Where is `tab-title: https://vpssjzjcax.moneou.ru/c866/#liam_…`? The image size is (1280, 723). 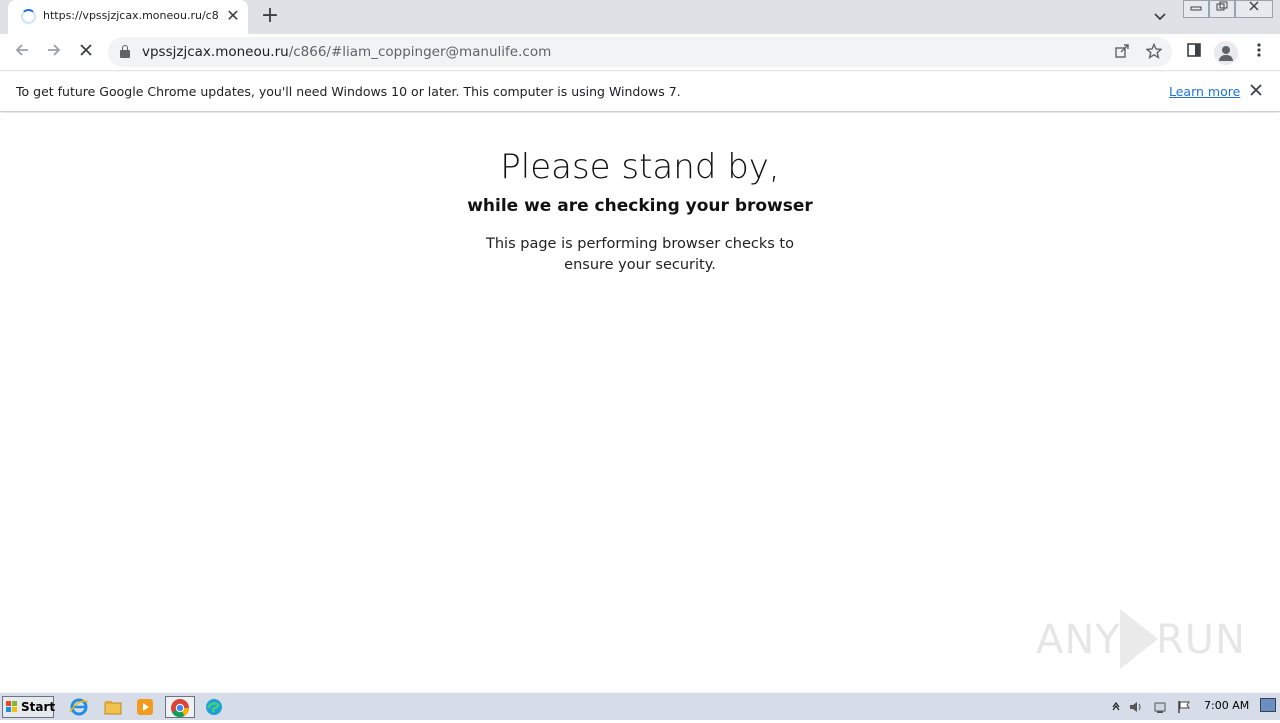
tab-title: https://vpssjzjcax.moneou.ru/c866/#liam_… is located at coordinates (131, 15).